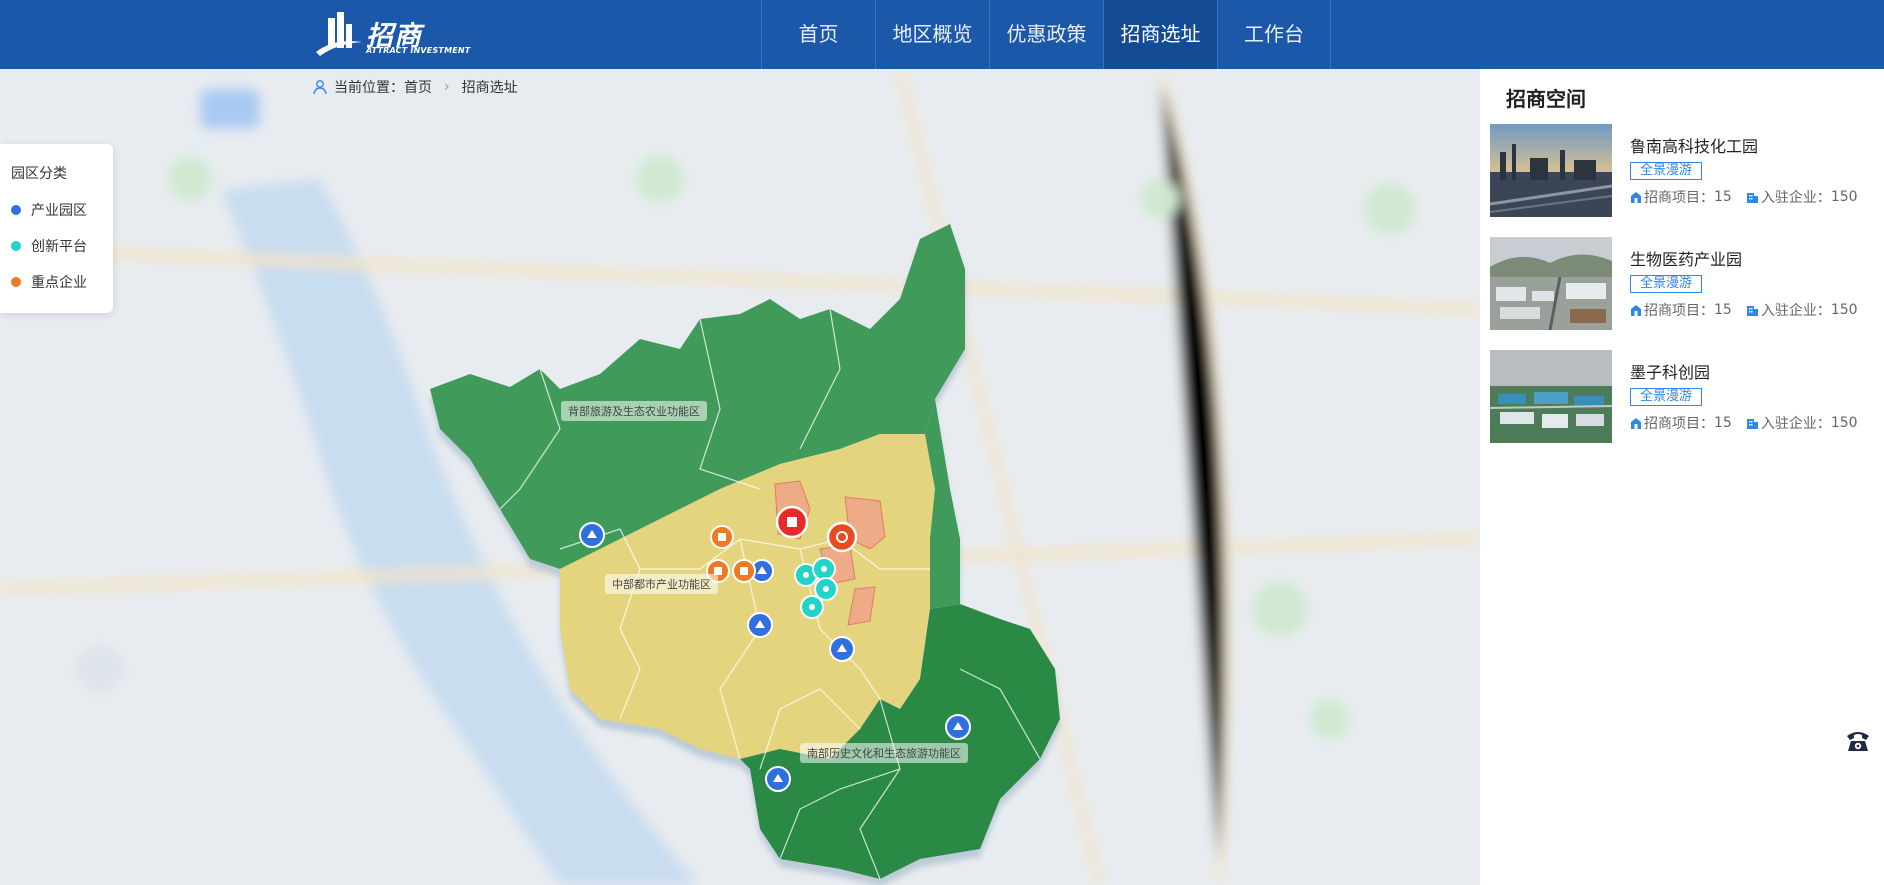 The height and width of the screenshot is (885, 1884). What do you see at coordinates (39, 174) in the screenshot?
I see `legend-title: 园区分类` at bounding box center [39, 174].